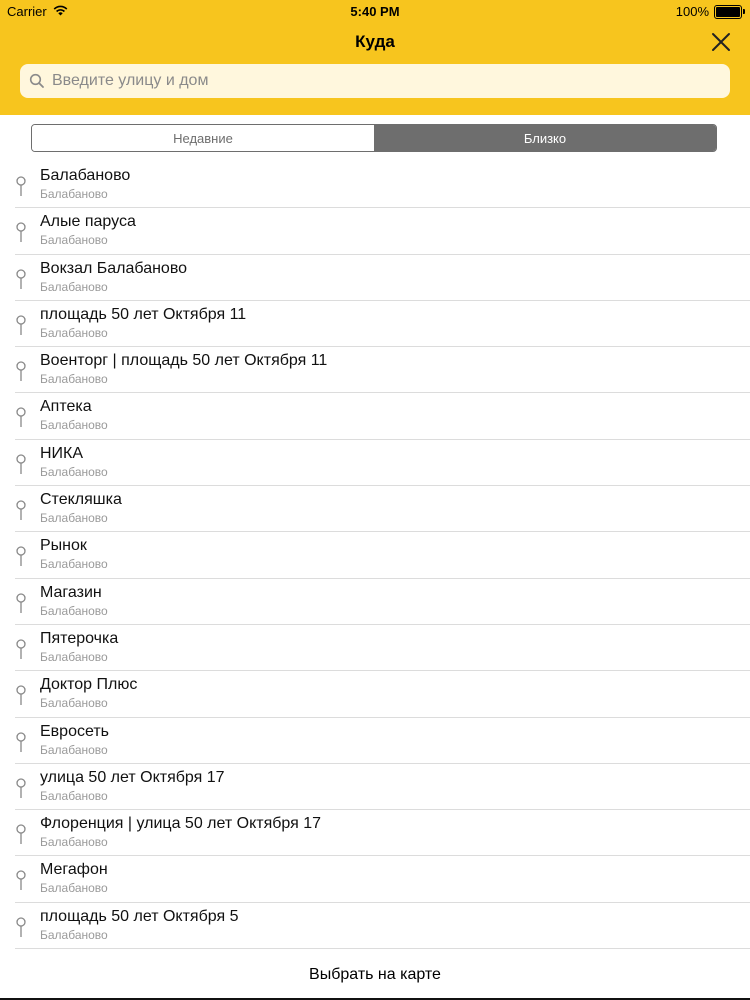 This screenshot has height=1000, width=750. I want to click on battery-icon, so click(729, 11).